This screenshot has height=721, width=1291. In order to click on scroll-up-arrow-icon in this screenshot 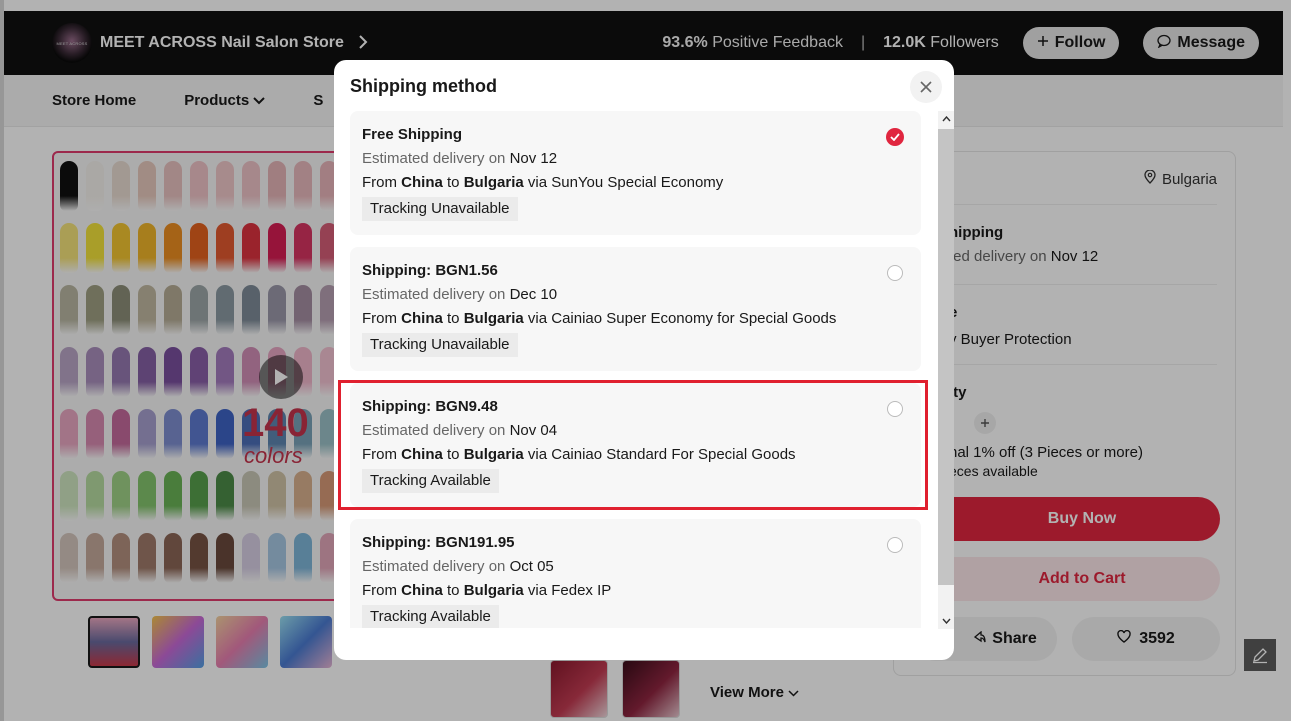, I will do `click(946, 119)`.